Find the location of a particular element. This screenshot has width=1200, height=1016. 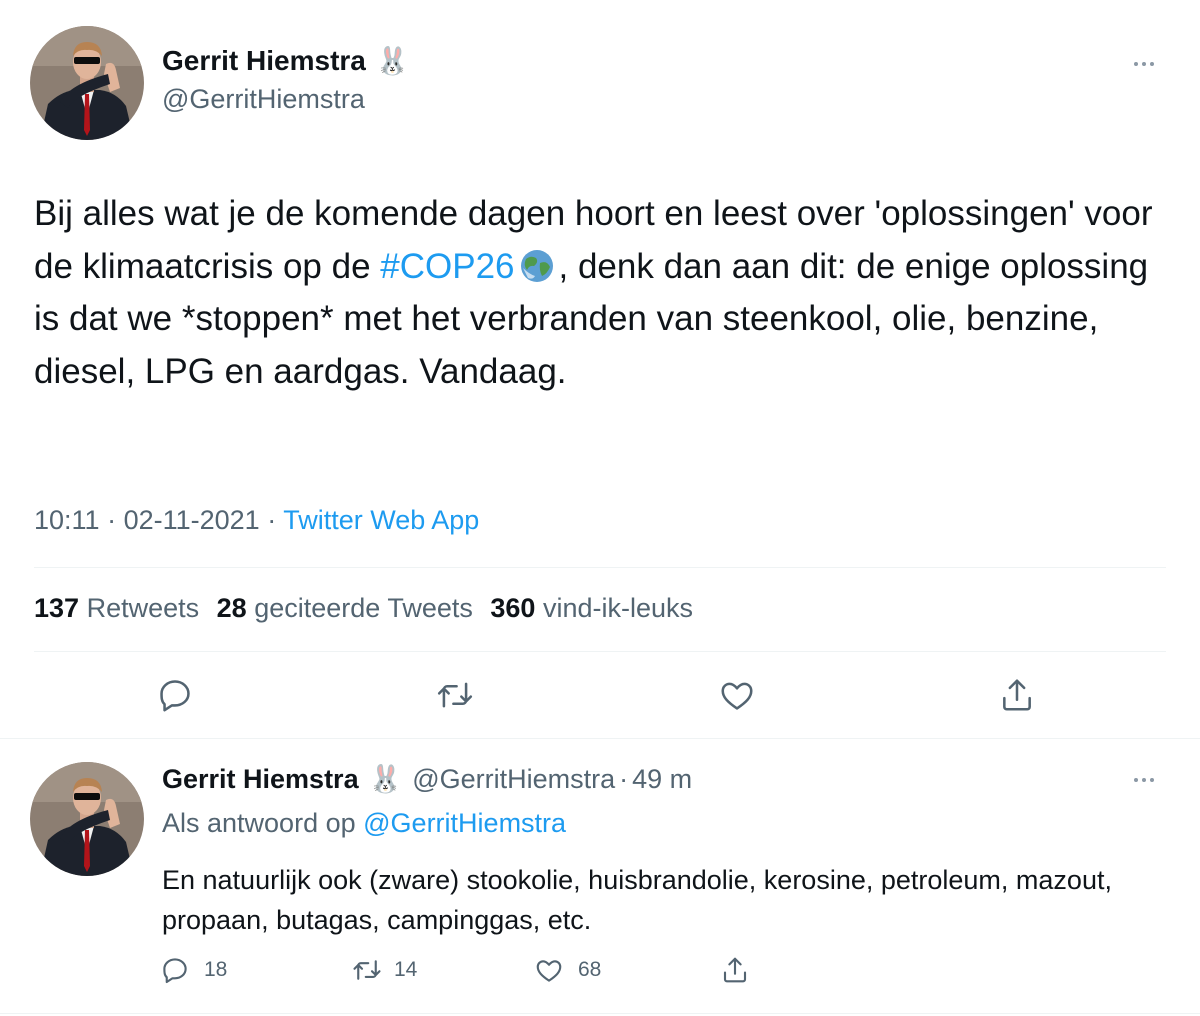

retweet-count: 14 is located at coordinates (406, 969).